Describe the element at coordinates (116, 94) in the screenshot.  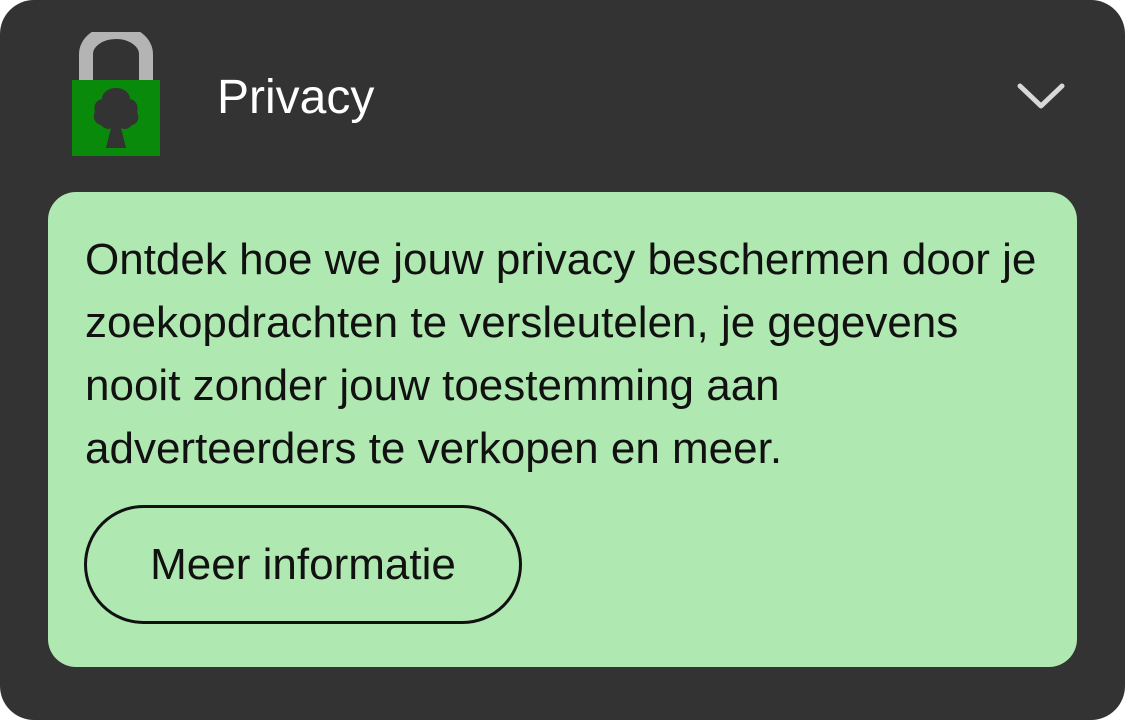
I see `lock-tree-icon` at that location.